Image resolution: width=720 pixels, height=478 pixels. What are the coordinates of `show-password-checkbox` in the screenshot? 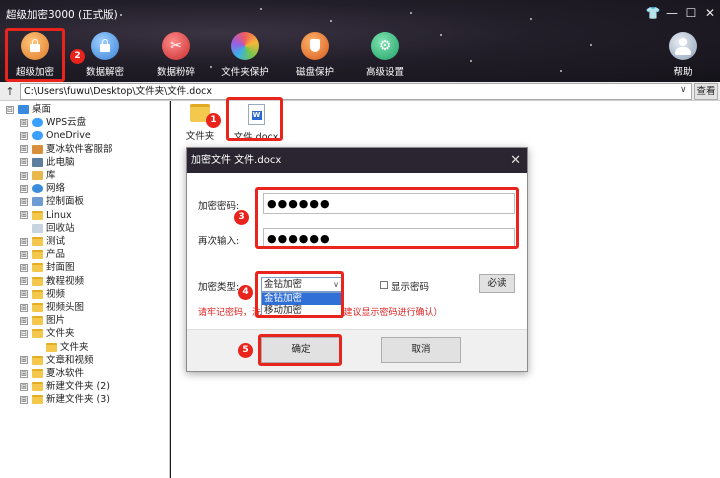 It's located at (384, 285).